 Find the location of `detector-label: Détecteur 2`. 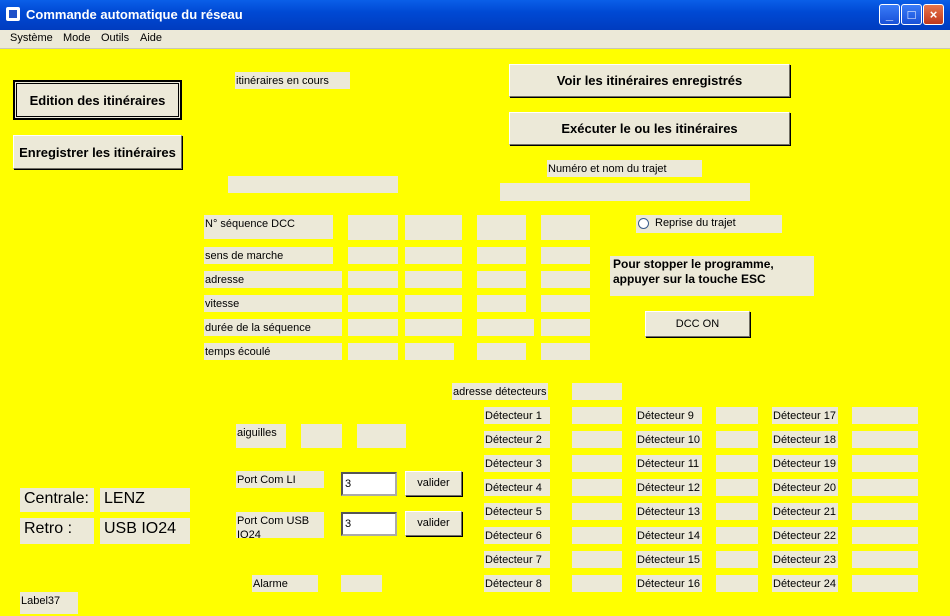

detector-label: Détecteur 2 is located at coordinates (517, 439).